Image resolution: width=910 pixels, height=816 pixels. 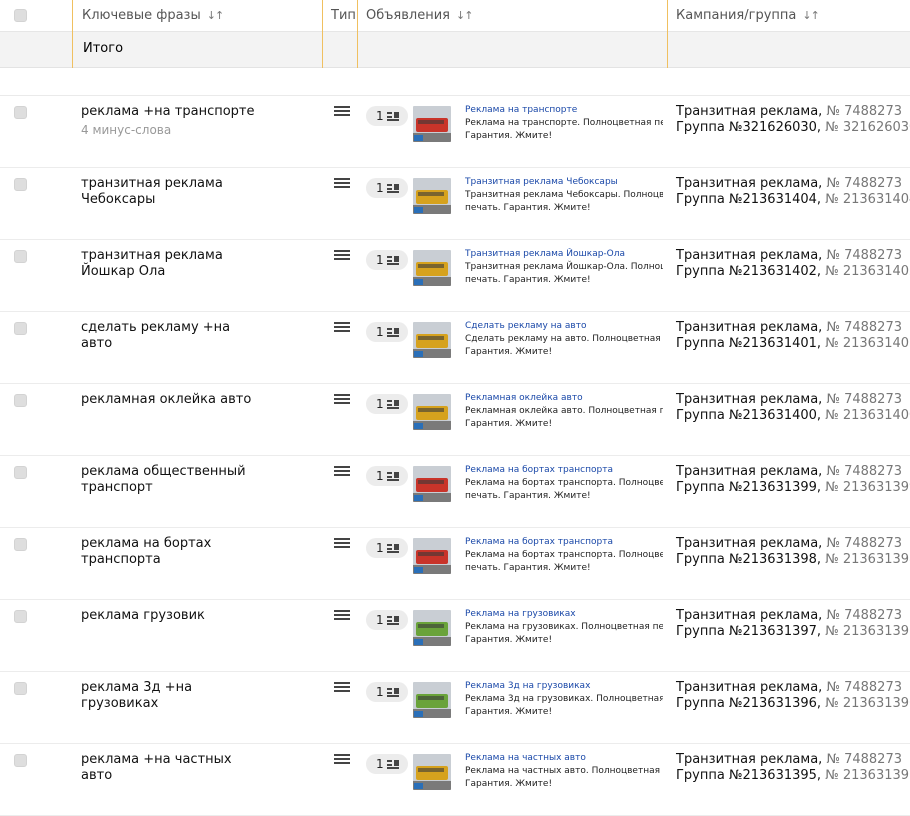 What do you see at coordinates (528, 496) in the screenshot?
I see `ad-text-line: печать. Гарантия. Жмите!` at bounding box center [528, 496].